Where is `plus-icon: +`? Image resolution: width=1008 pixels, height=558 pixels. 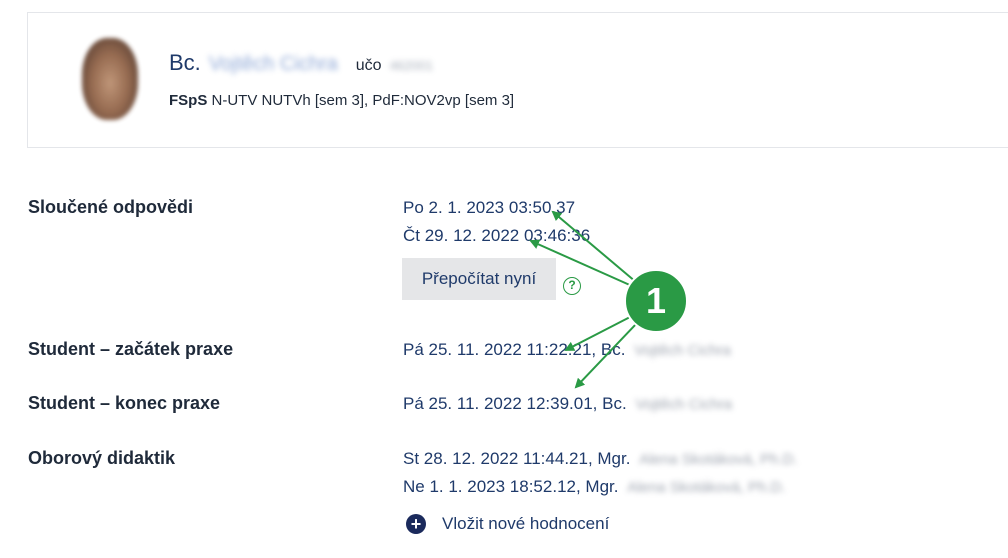
plus-icon: + is located at coordinates (416, 524).